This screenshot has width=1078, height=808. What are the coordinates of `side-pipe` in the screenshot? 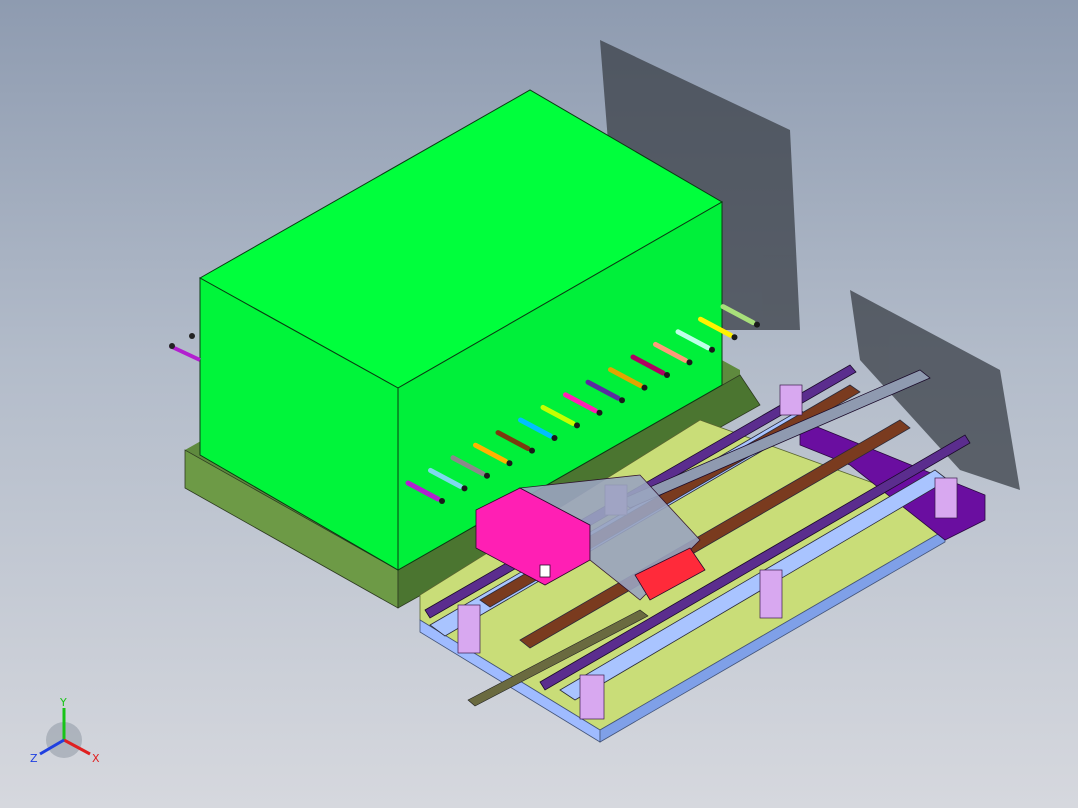 It's located at (185, 347).